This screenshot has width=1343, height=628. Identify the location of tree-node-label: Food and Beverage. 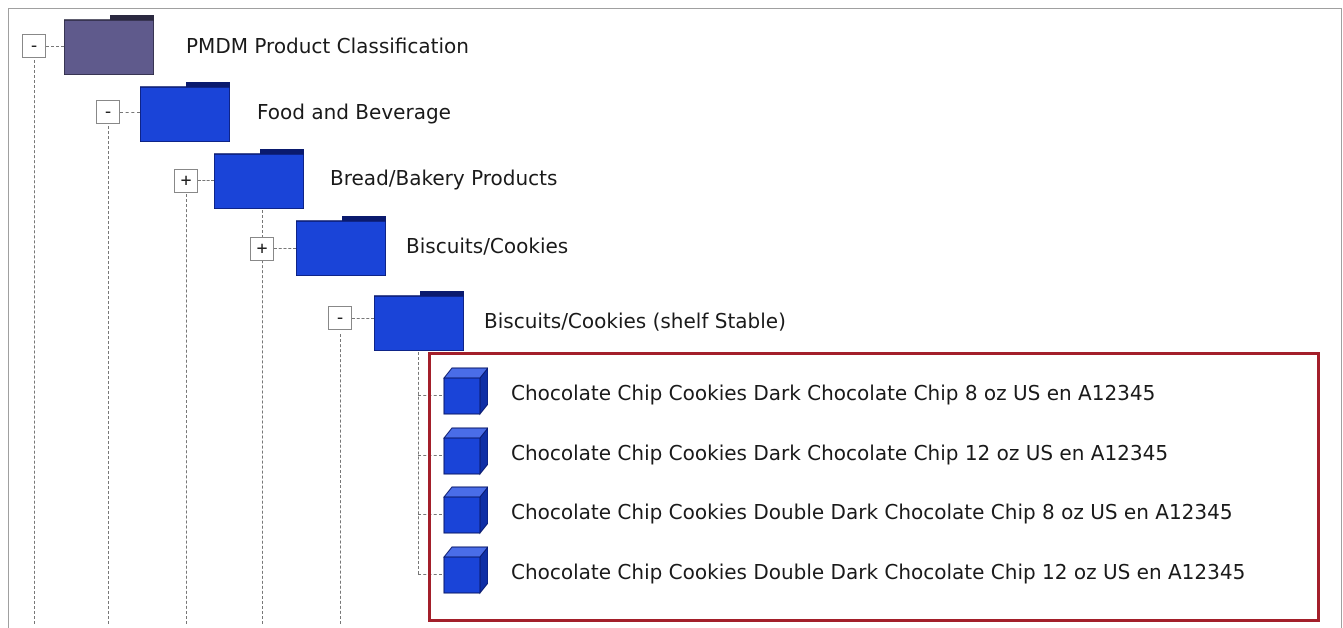
(354, 112).